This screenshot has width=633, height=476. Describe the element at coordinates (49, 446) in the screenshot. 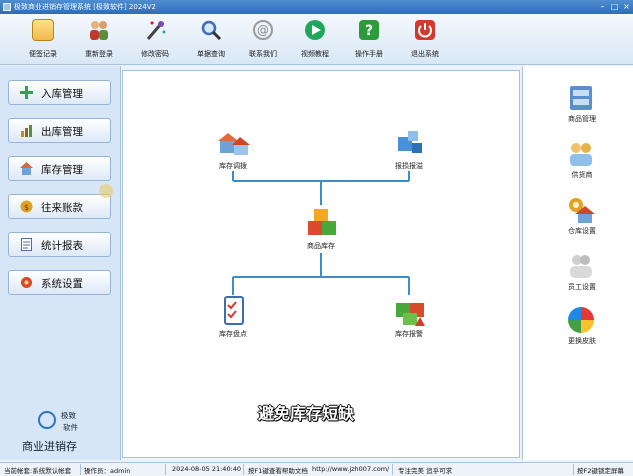

I see `logo-product-name: 商业进销存` at that location.